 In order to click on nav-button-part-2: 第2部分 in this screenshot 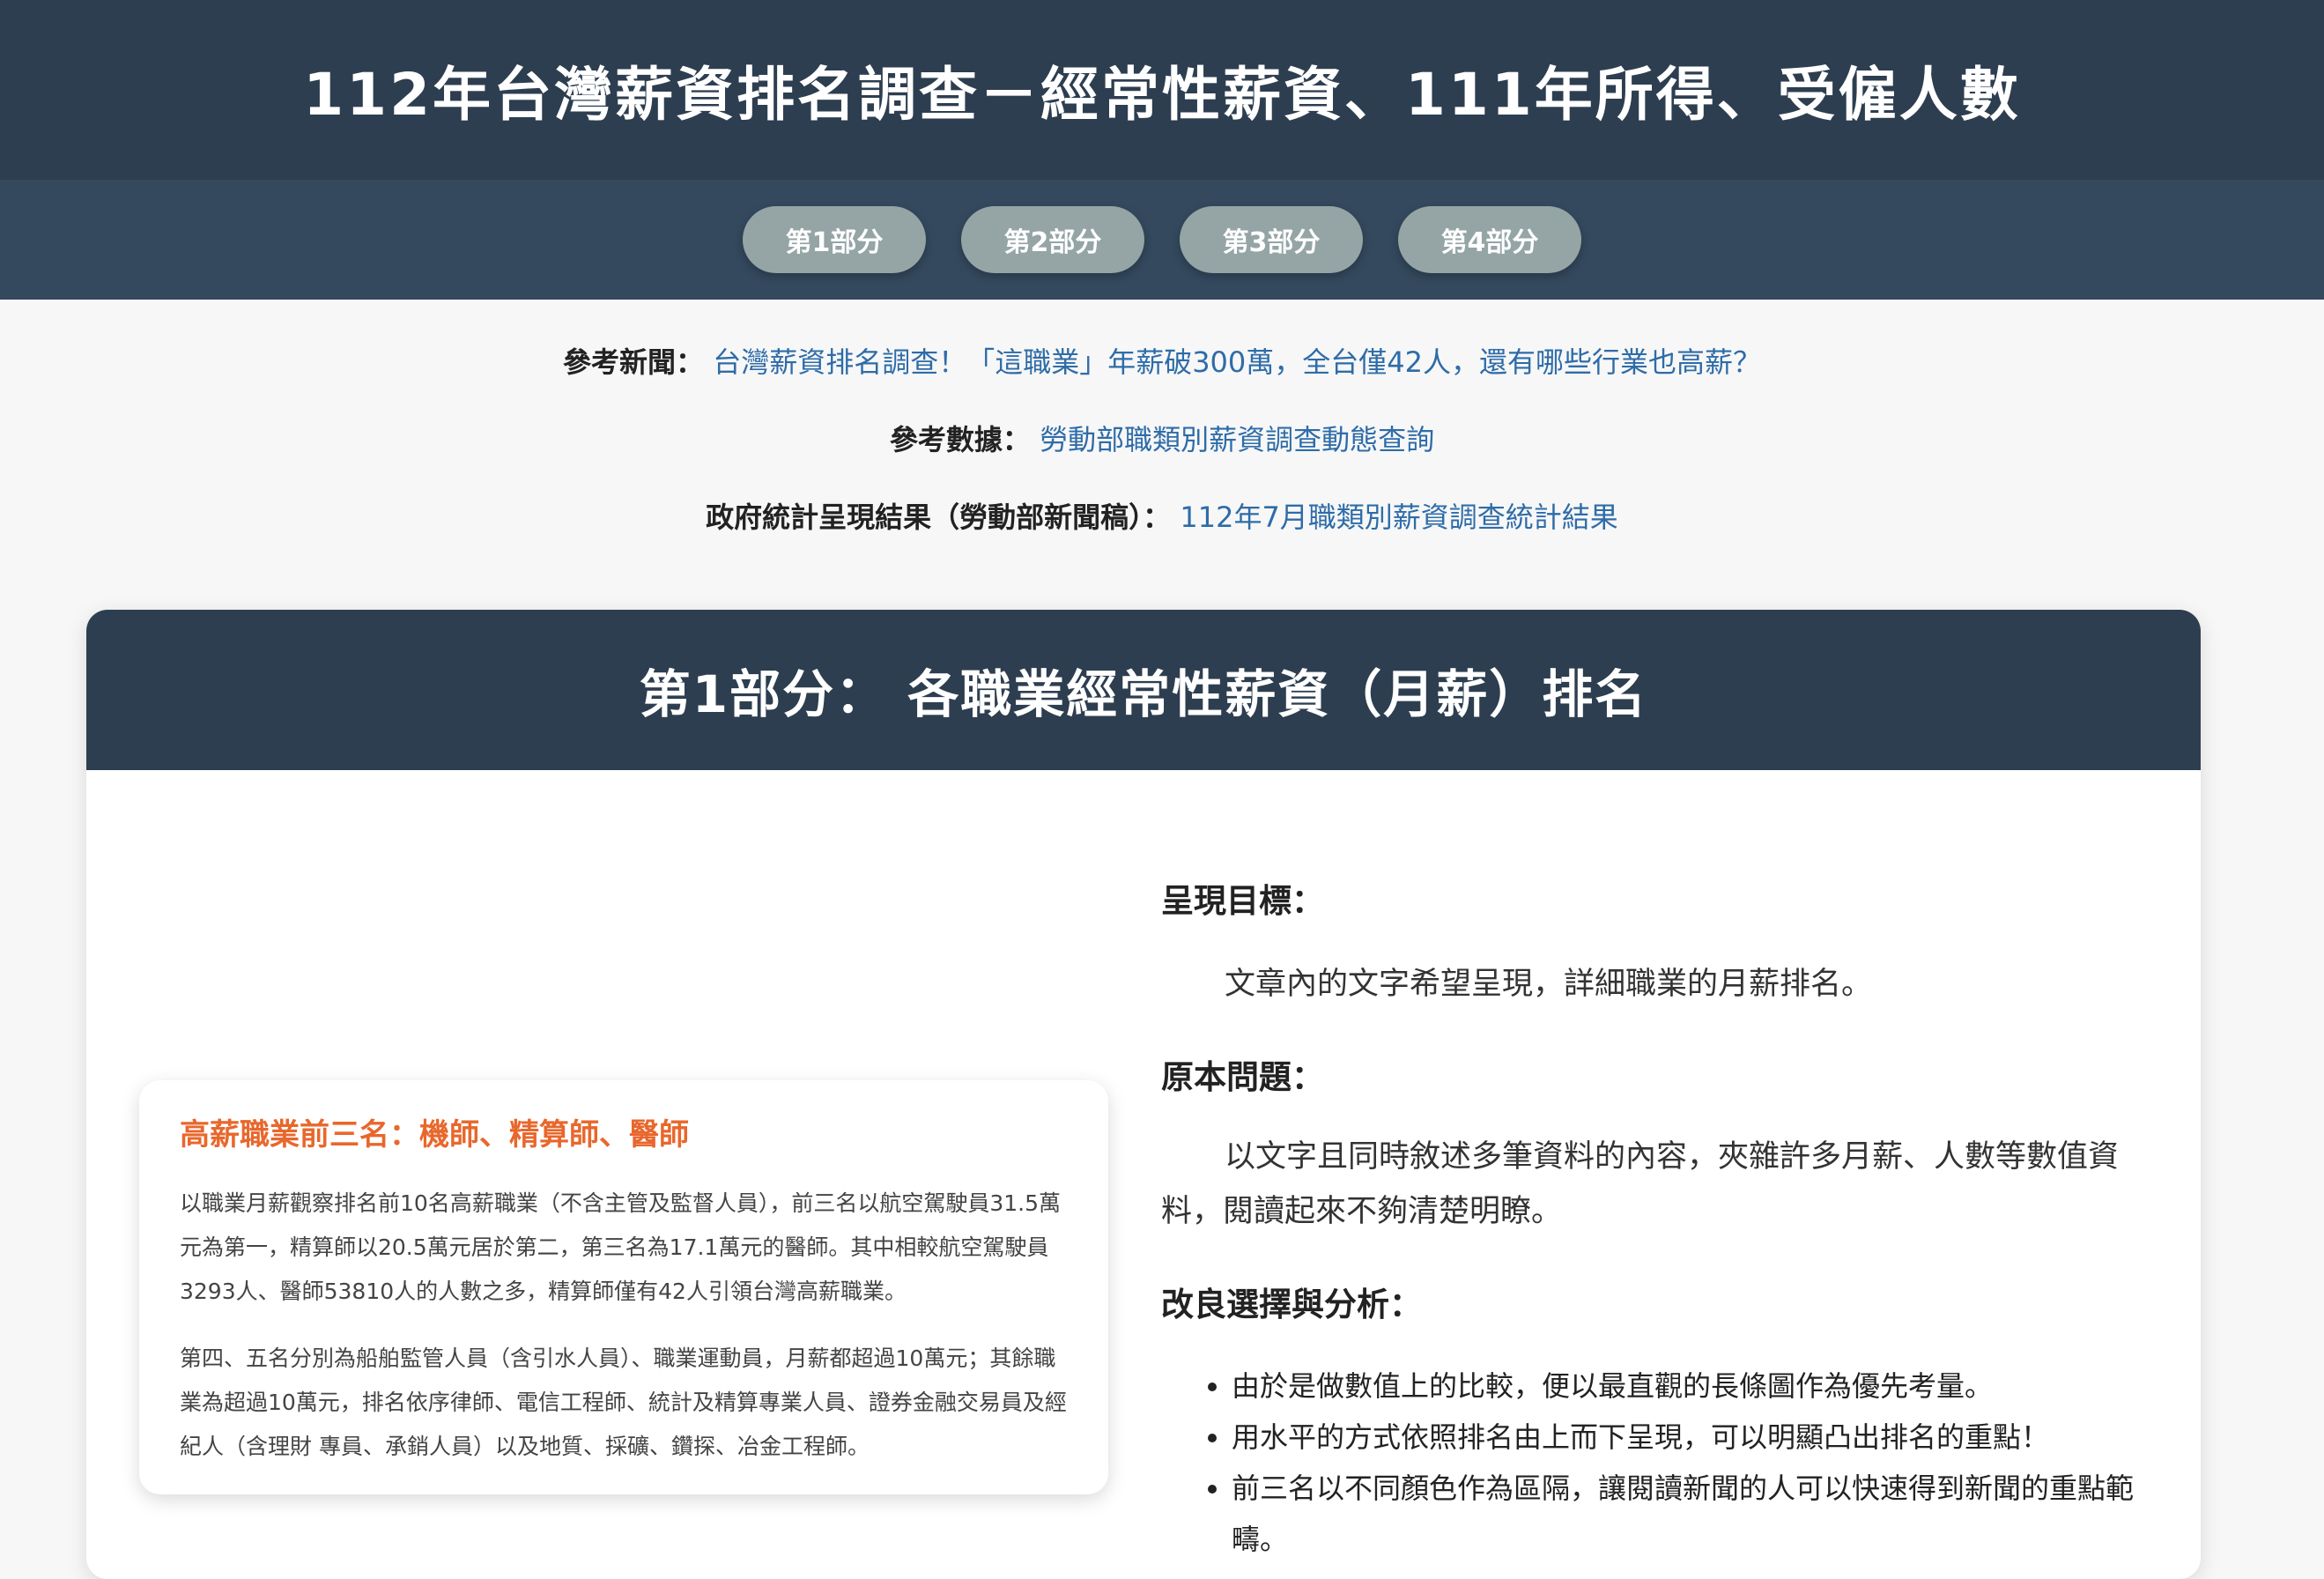, I will do `click(1052, 240)`.